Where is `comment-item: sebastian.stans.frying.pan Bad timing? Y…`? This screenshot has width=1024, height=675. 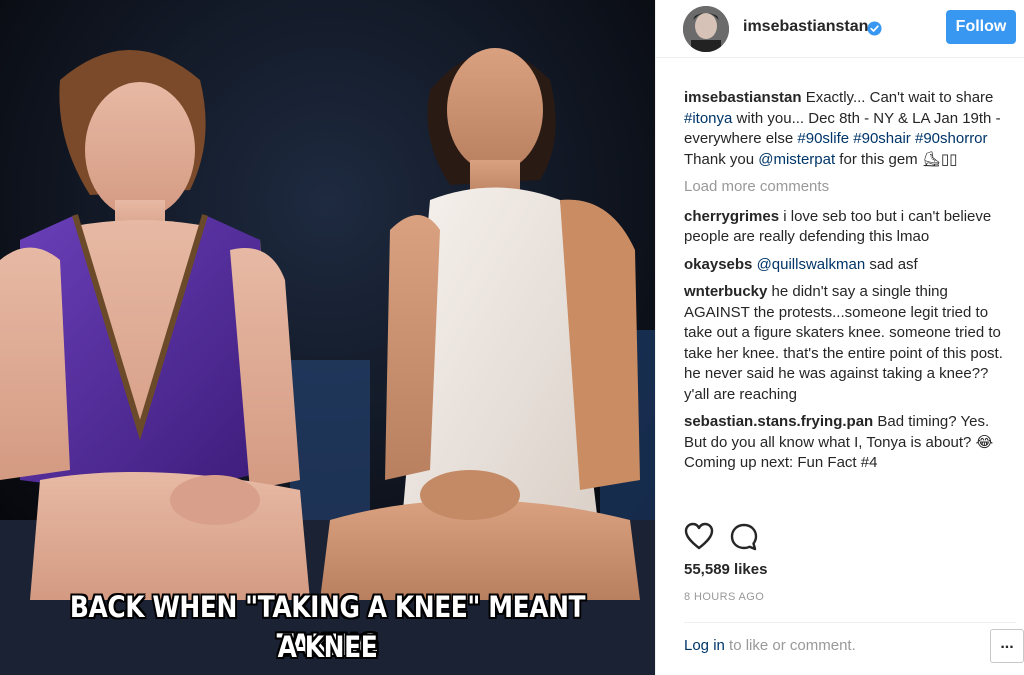 comment-item: sebastian.stans.frying.pan Bad timing? Y… is located at coordinates (846, 443).